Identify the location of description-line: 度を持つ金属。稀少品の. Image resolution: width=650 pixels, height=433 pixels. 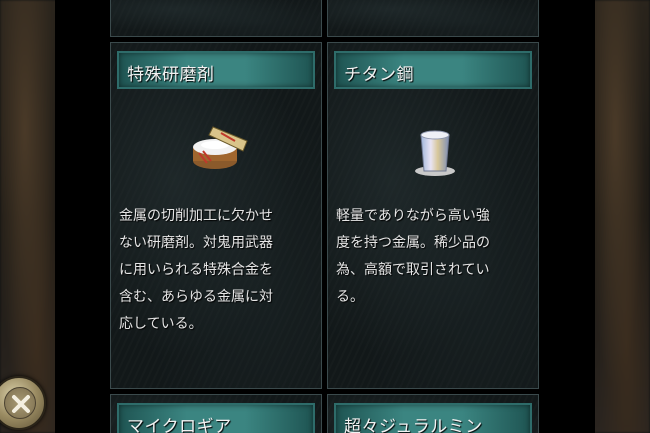
(413, 243).